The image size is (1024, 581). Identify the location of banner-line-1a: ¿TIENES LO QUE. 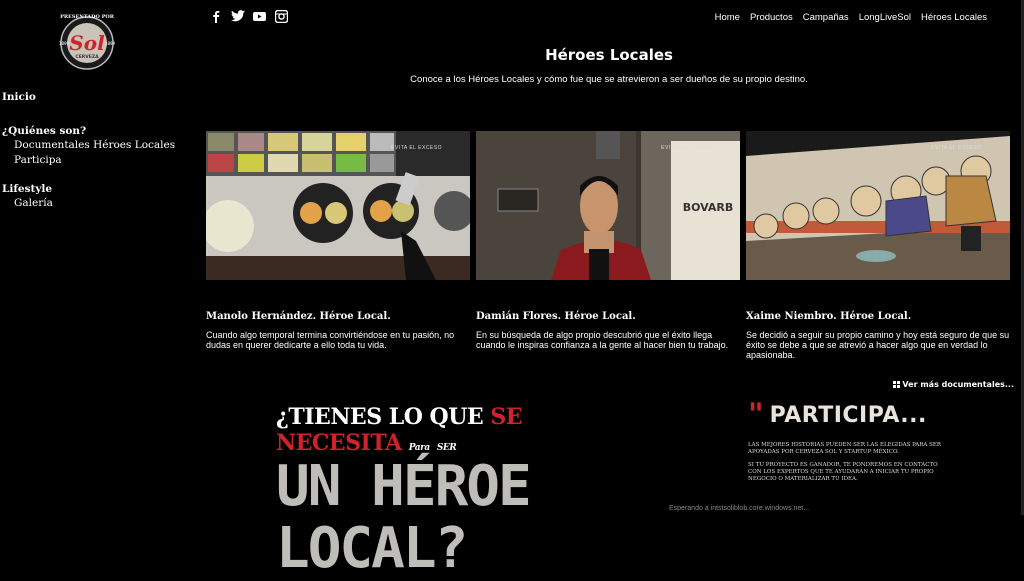
(380, 417).